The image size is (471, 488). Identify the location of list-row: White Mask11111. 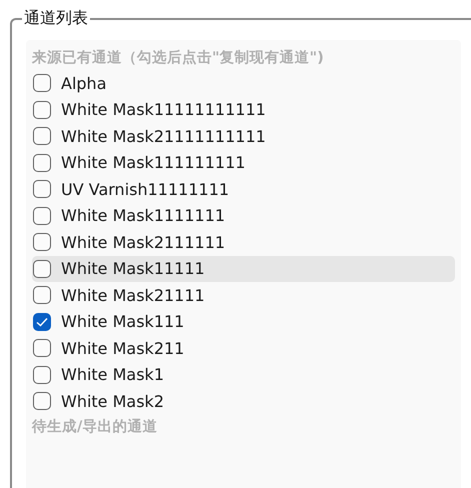
(243, 269).